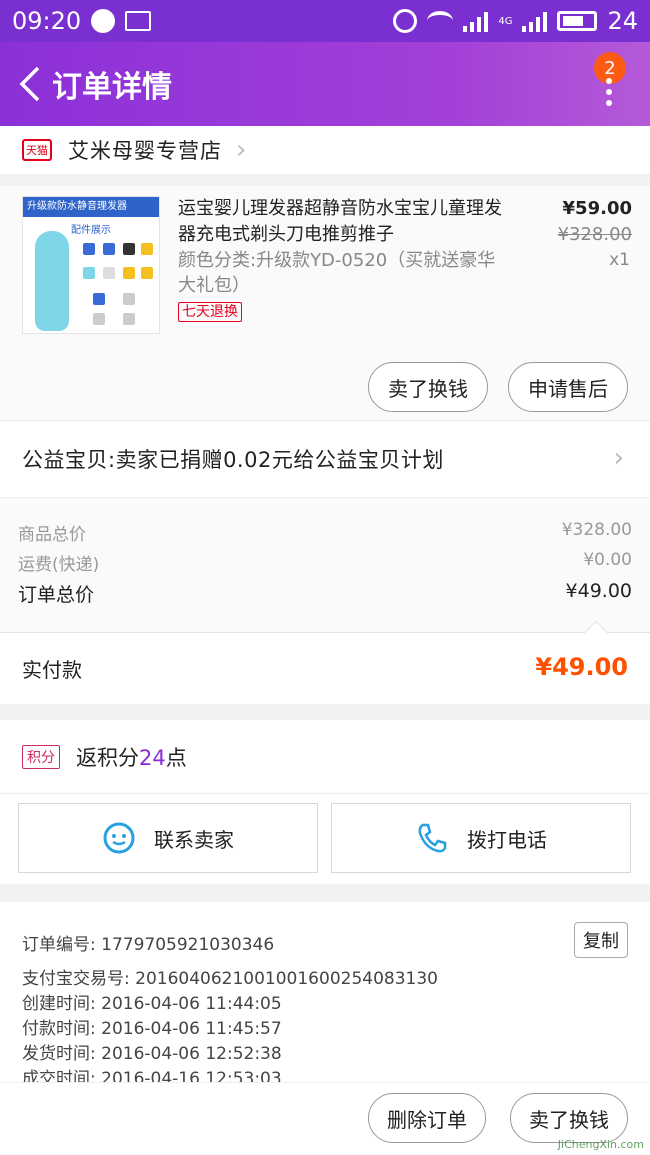  I want to click on copy-button: 复制, so click(601, 940).